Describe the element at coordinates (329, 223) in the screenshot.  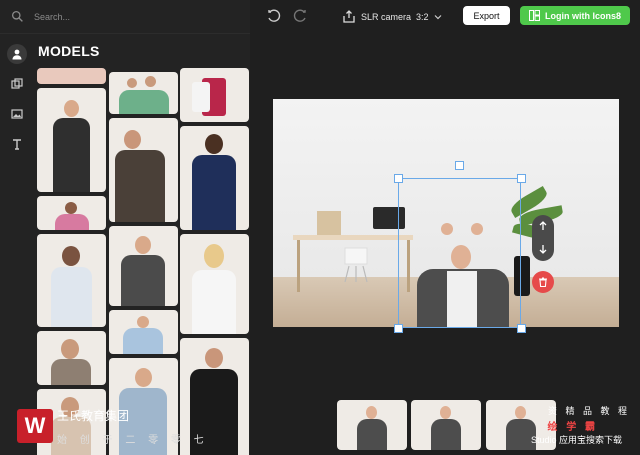
I see `scene-books` at that location.